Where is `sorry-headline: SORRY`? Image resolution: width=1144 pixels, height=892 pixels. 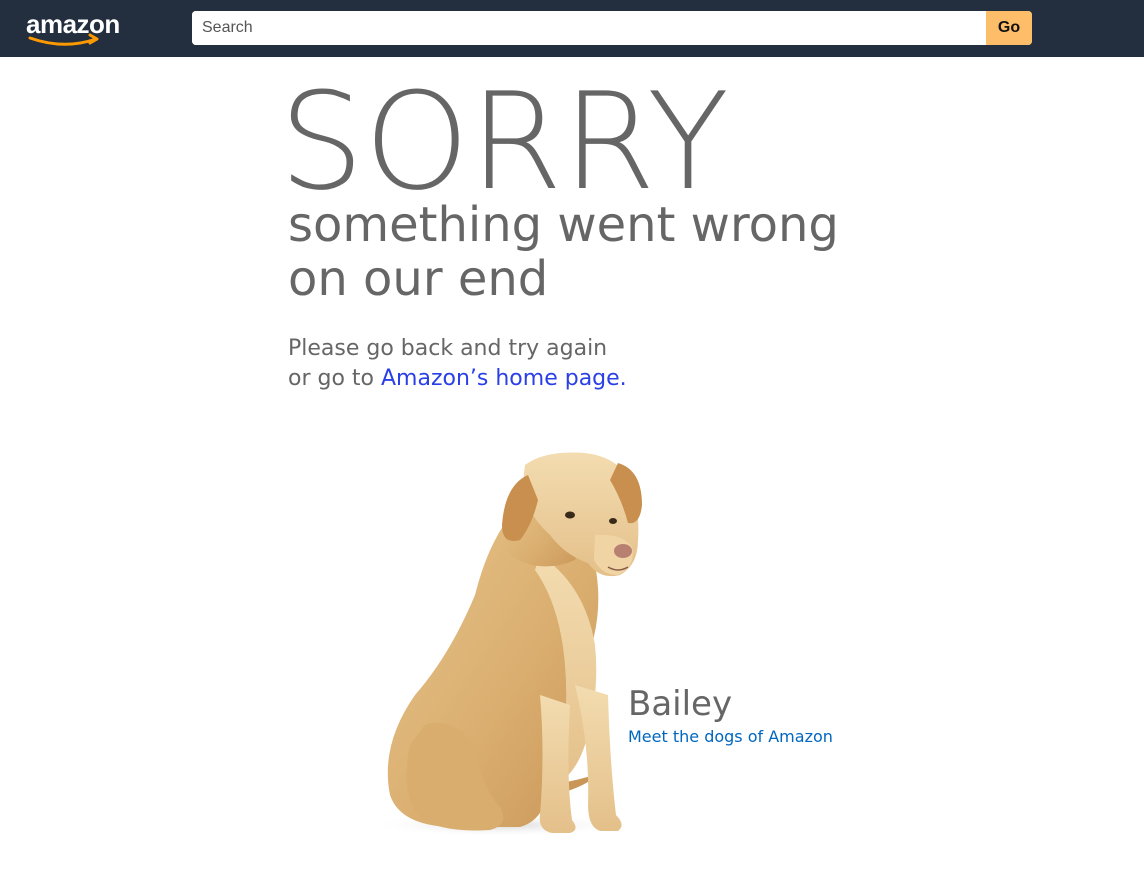 sorry-headline: SORRY is located at coordinates (504, 142).